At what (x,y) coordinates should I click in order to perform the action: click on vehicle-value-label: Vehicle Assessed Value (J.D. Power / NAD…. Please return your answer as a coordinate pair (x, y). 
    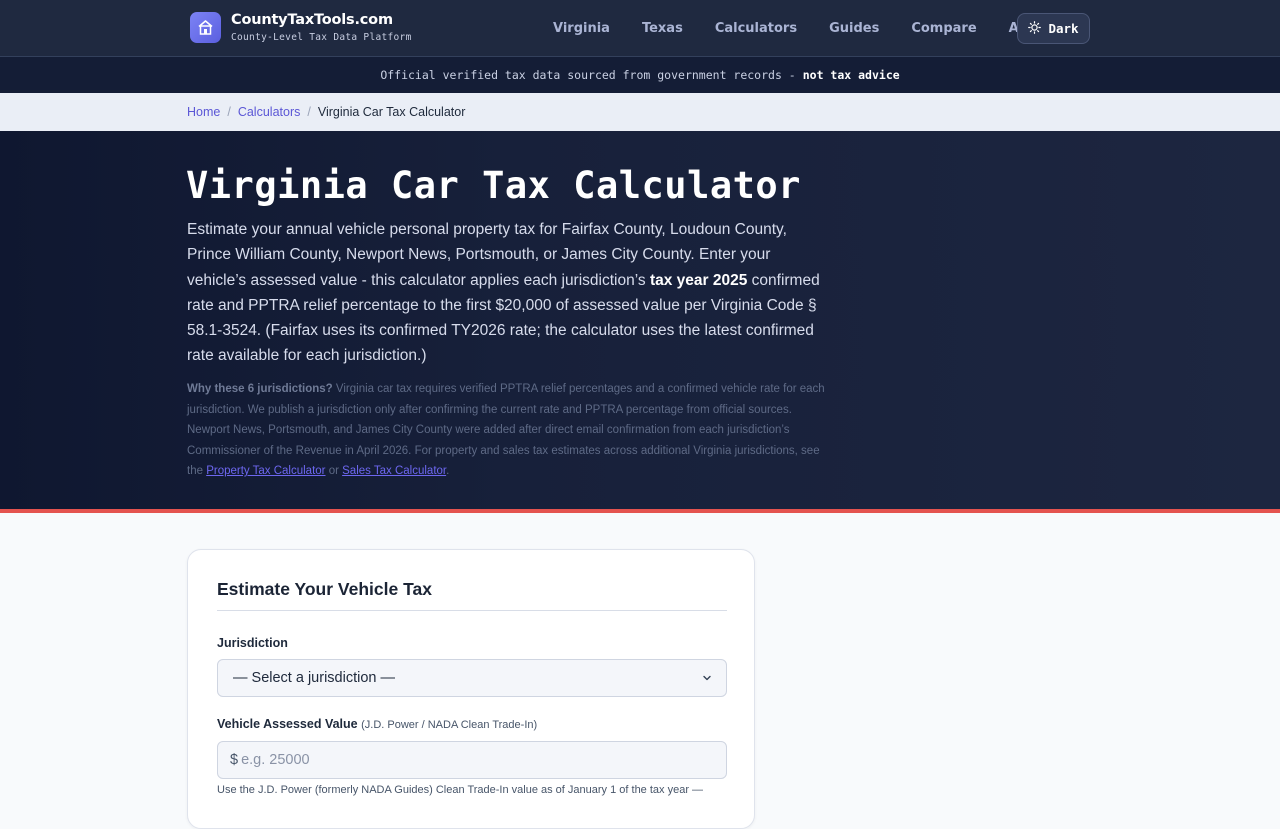
    Looking at the image, I should click on (377, 724).